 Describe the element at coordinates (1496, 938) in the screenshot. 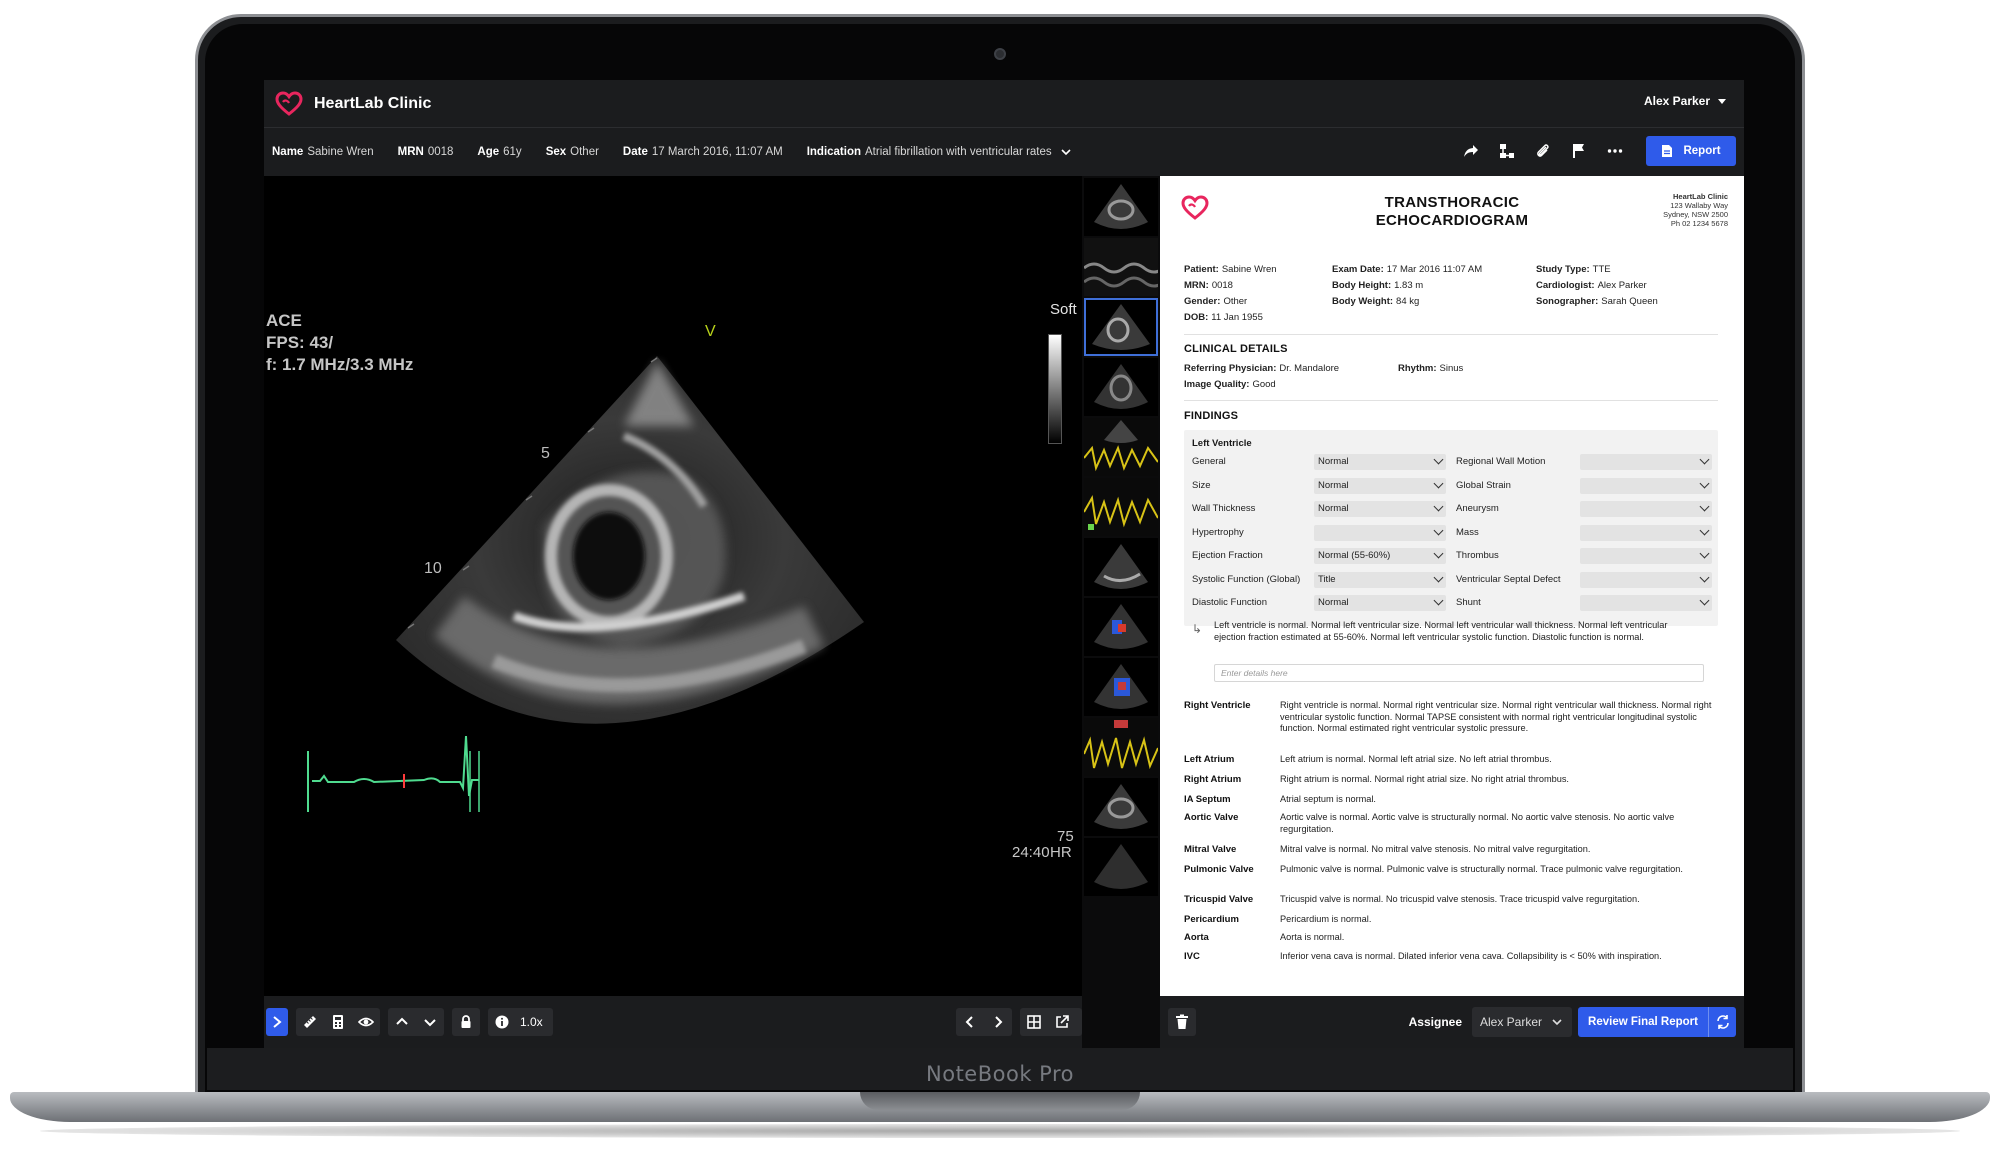

I see `finding-text: Aorta is normal.` at that location.